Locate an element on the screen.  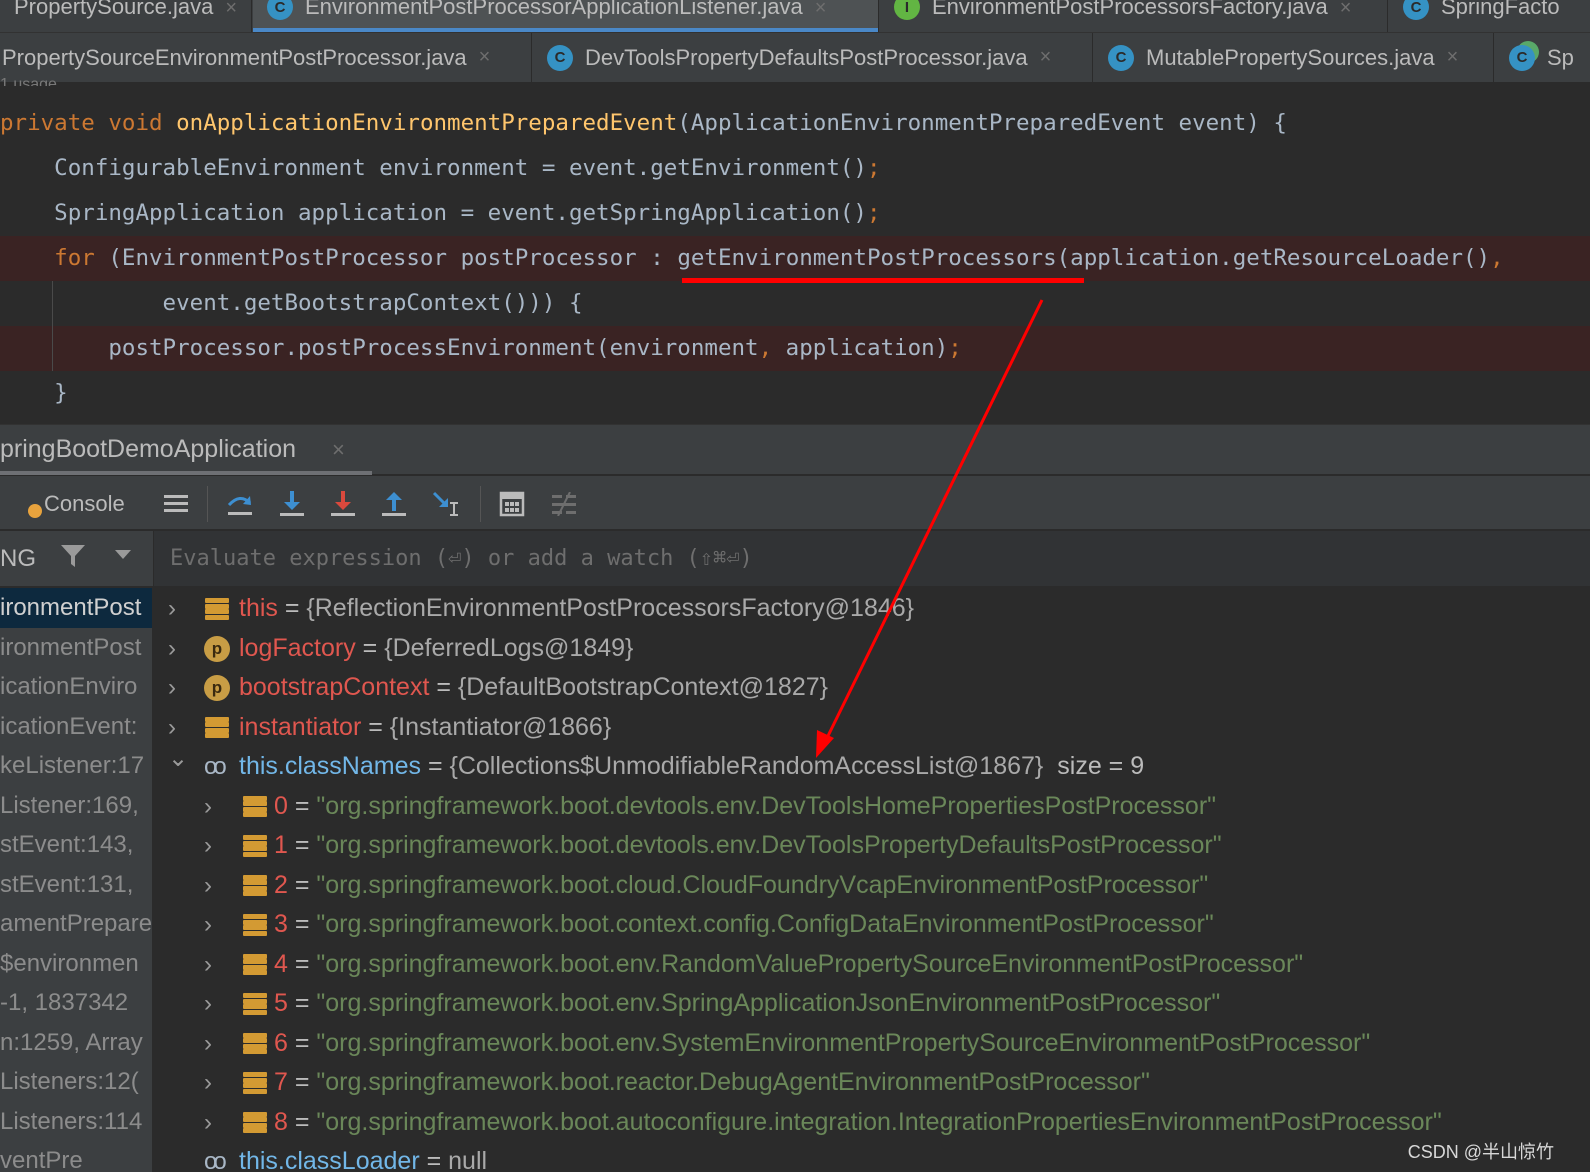
stack-frame: amentPrepare is located at coordinates (76, 924).